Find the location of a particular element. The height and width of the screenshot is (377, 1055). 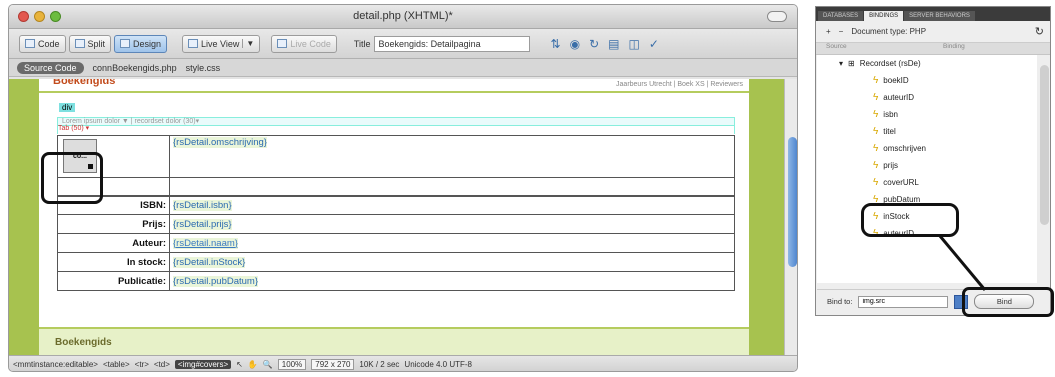

callout-arrow is located at coordinates (962, 263).